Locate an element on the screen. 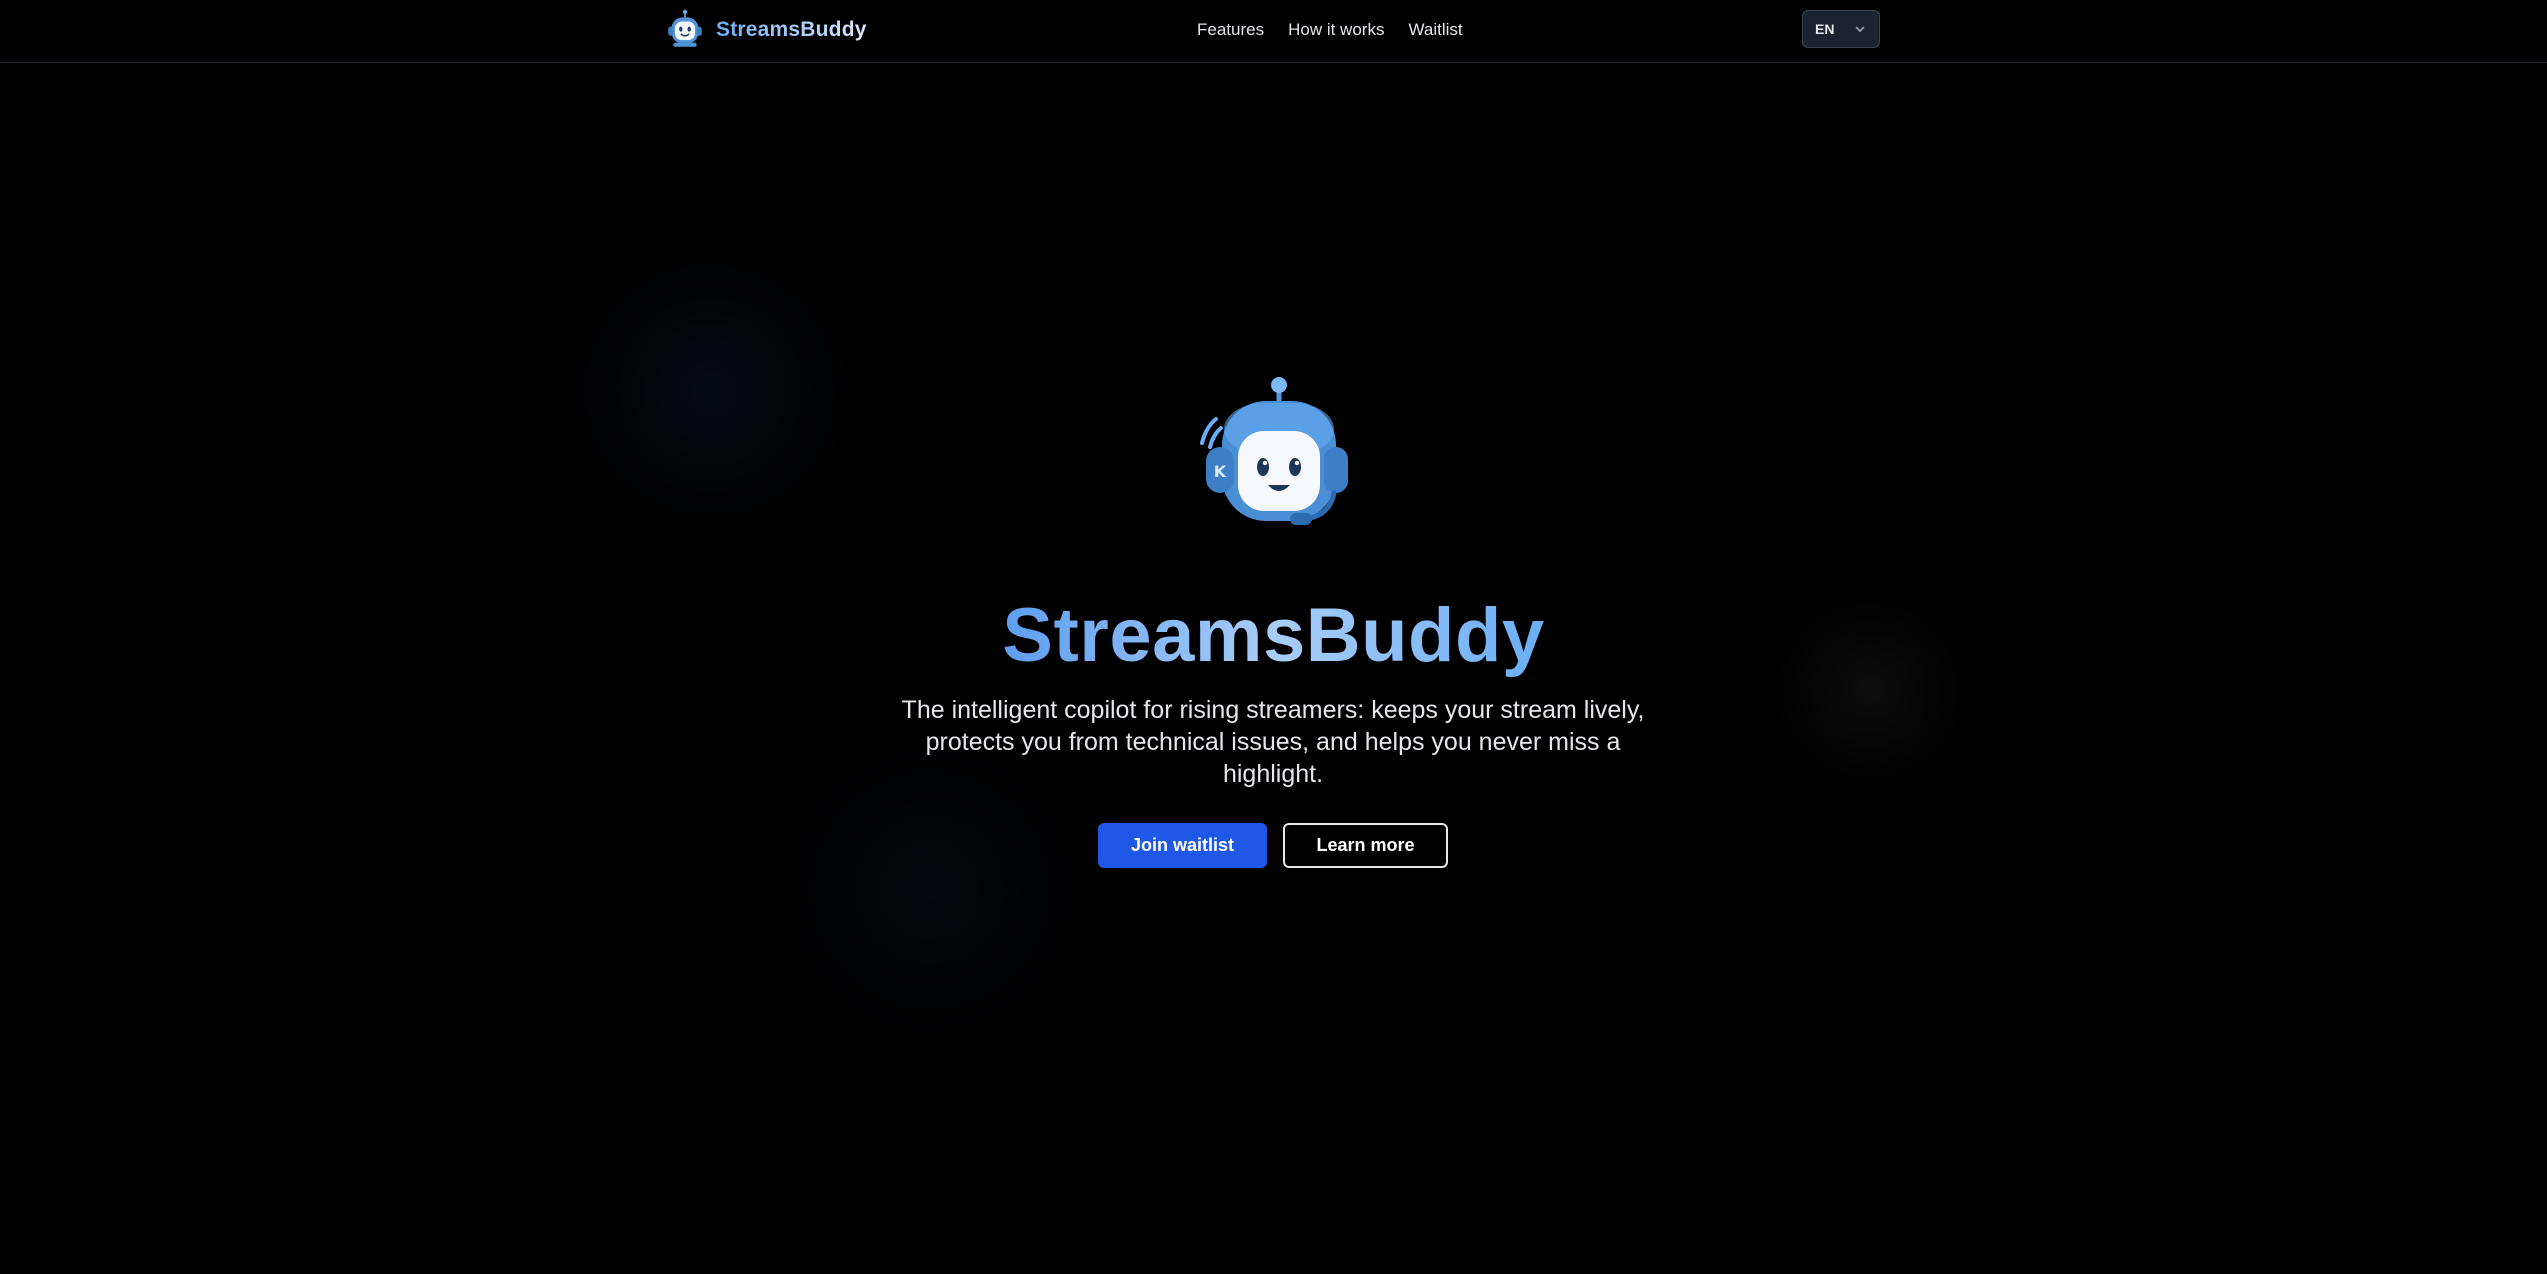 This screenshot has width=2547, height=1274. hero-title-text: StreamsBuddy is located at coordinates (1273, 635).